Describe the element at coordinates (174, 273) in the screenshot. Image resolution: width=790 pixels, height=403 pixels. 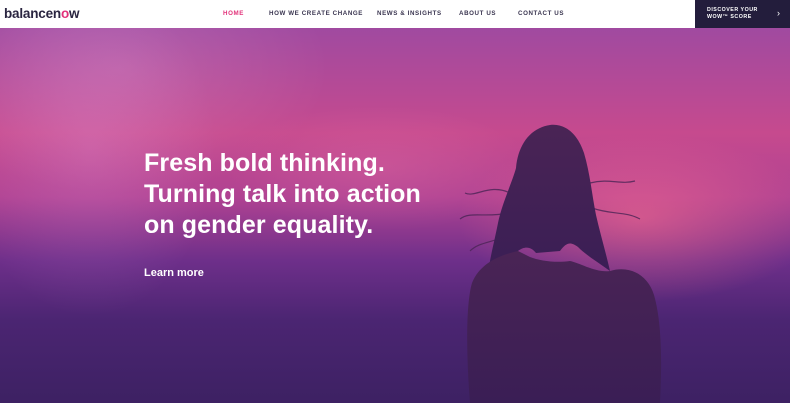
I see `learn-more-link: Learn more` at that location.